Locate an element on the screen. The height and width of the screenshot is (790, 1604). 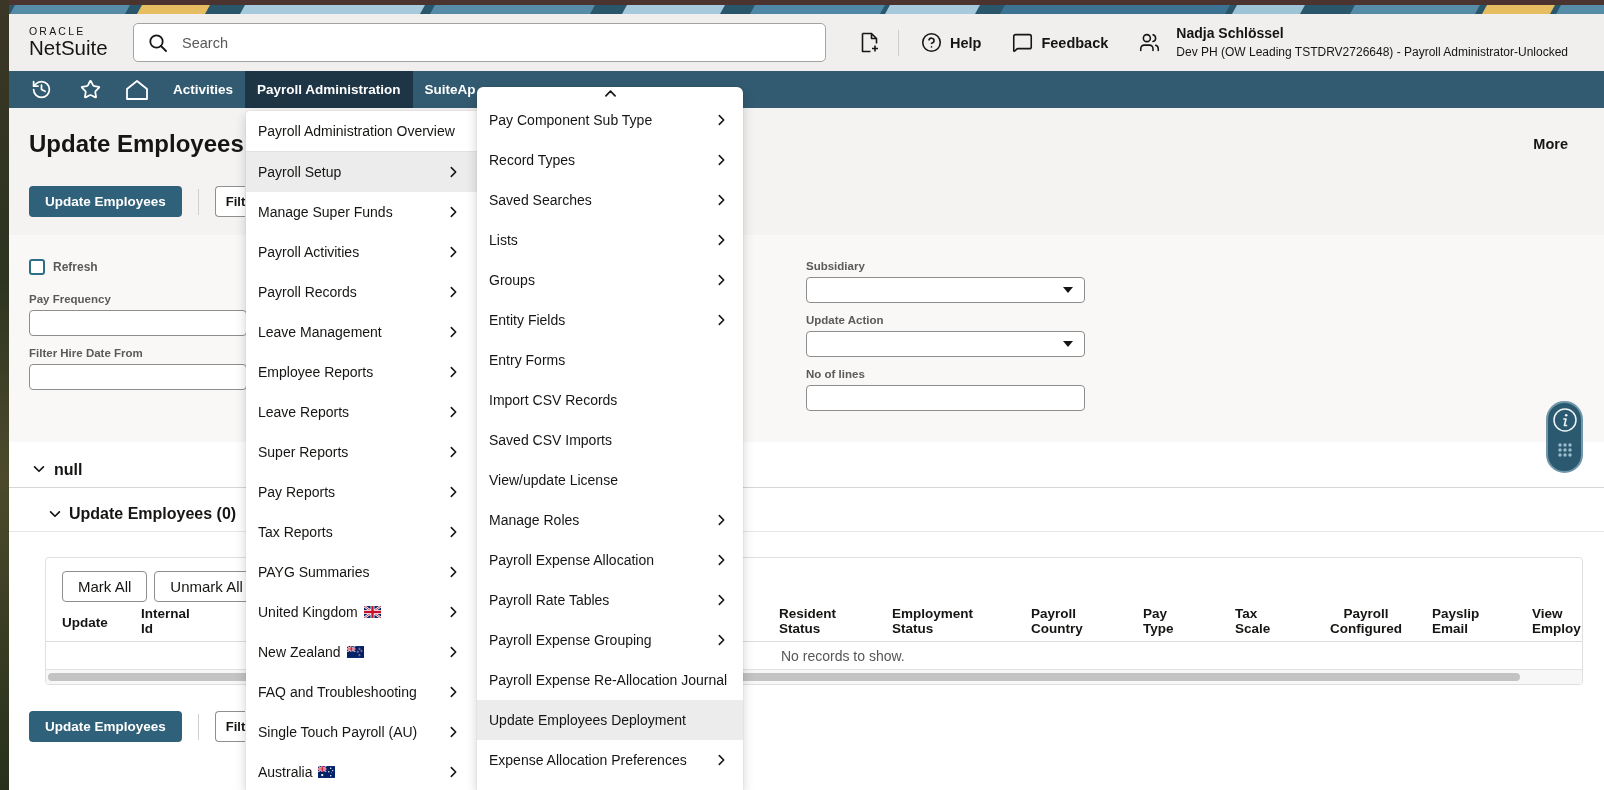
search-field: Search is located at coordinates (479, 42).